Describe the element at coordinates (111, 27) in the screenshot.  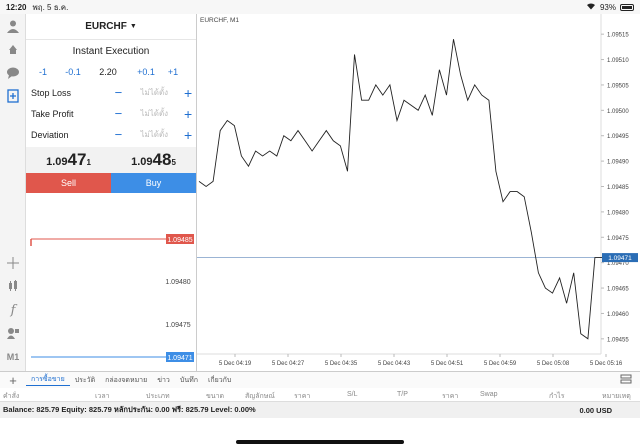
I see `symbol-selector: EURCHF ▼` at that location.